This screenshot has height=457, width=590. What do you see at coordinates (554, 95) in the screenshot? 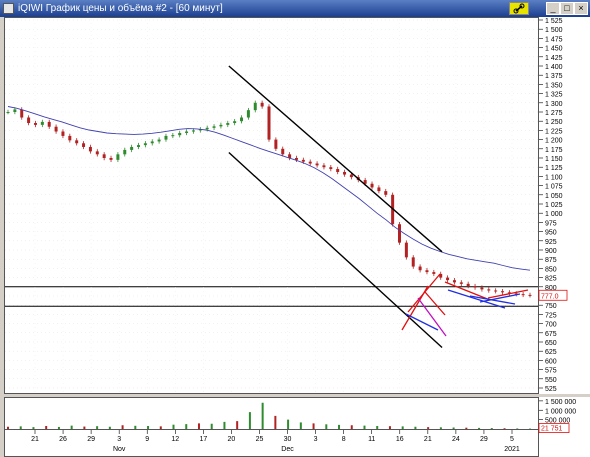
I see `price-tick-label: 1 325` at bounding box center [554, 95].